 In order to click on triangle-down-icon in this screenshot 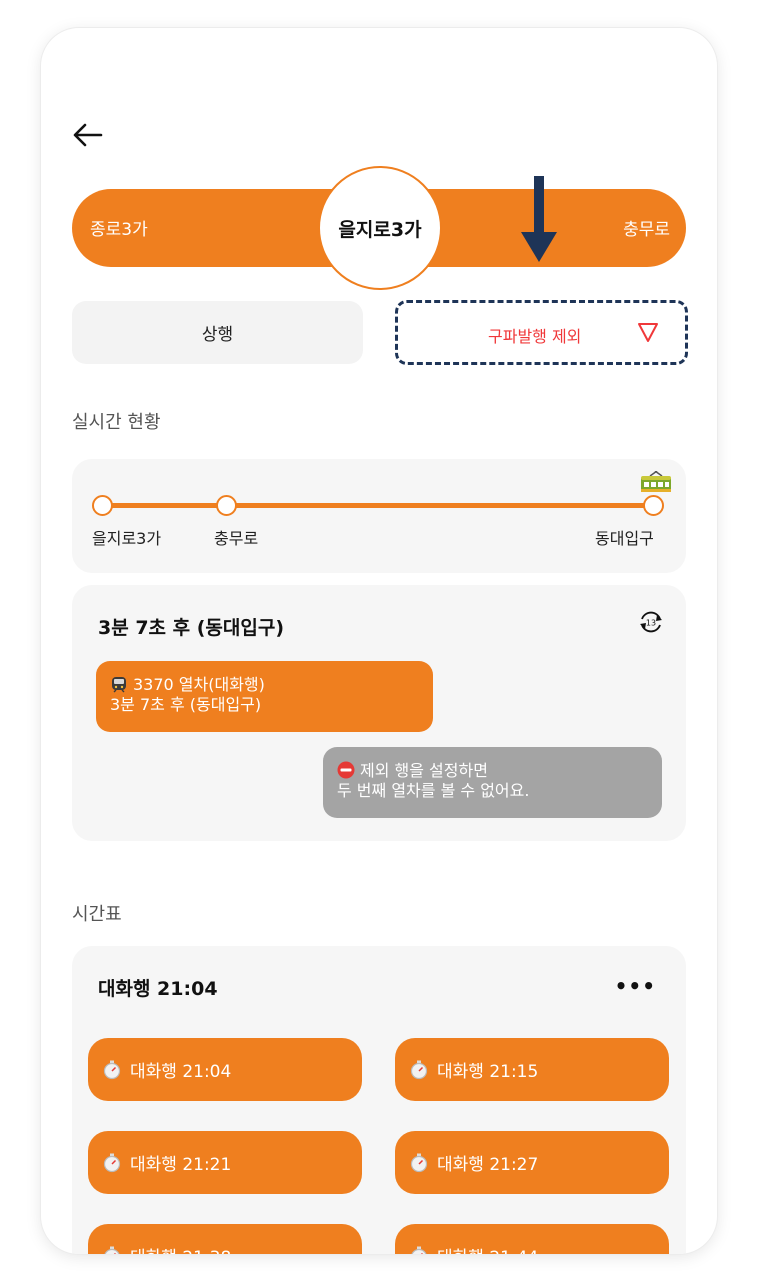, I will do `click(648, 332)`.